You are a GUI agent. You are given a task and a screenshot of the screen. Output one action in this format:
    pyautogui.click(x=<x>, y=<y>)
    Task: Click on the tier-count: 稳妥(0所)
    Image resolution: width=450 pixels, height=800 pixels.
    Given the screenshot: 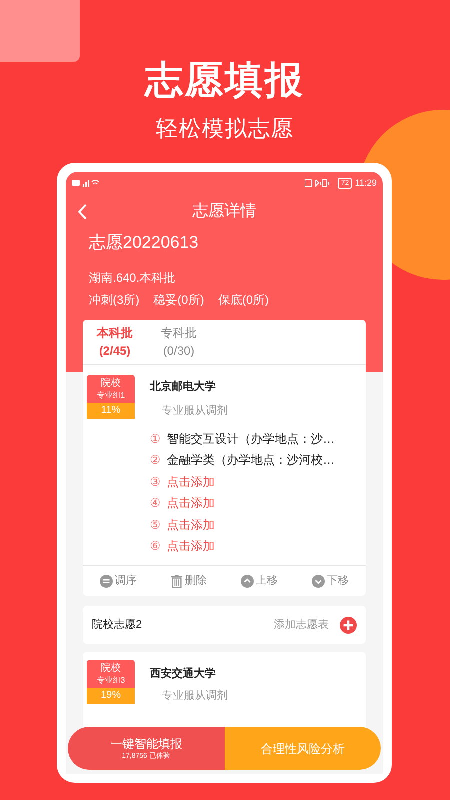 What is the action you would take?
    pyautogui.click(x=179, y=300)
    